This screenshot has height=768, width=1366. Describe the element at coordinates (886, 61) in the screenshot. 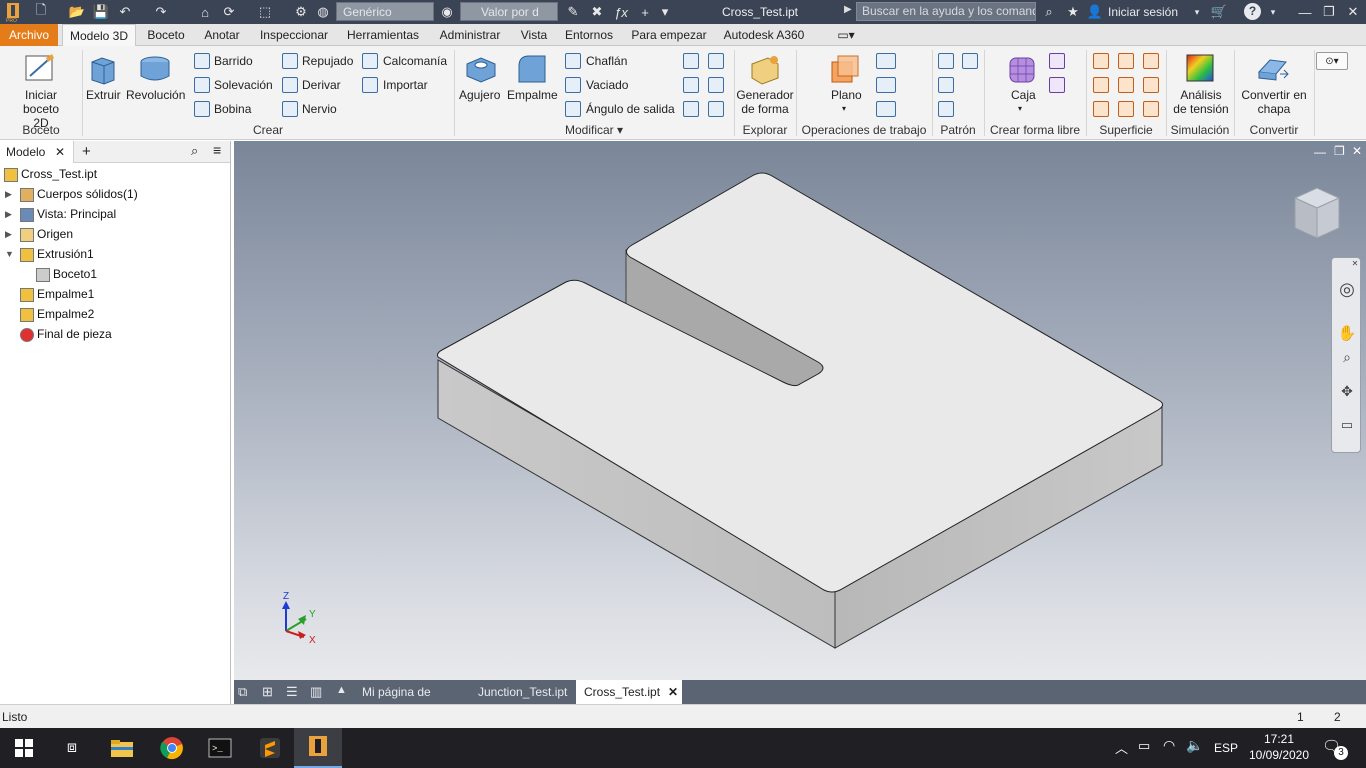

I see `work-axis-icon` at that location.